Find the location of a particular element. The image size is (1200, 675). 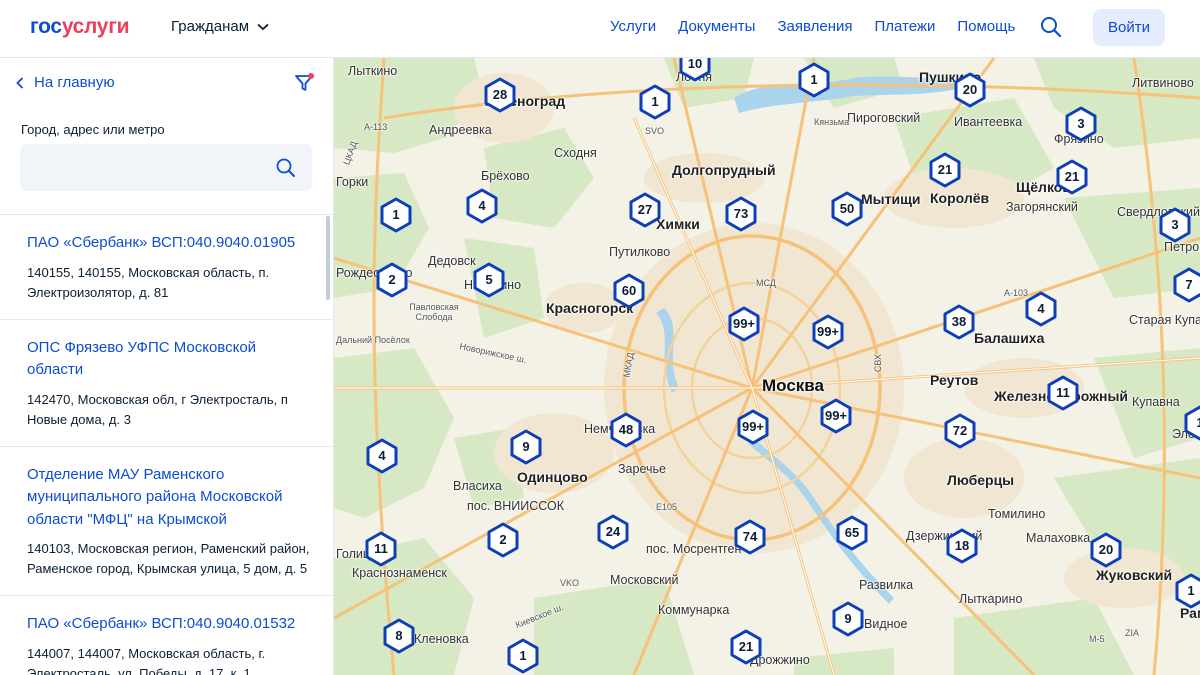

back-link: На главную is located at coordinates (65, 82).